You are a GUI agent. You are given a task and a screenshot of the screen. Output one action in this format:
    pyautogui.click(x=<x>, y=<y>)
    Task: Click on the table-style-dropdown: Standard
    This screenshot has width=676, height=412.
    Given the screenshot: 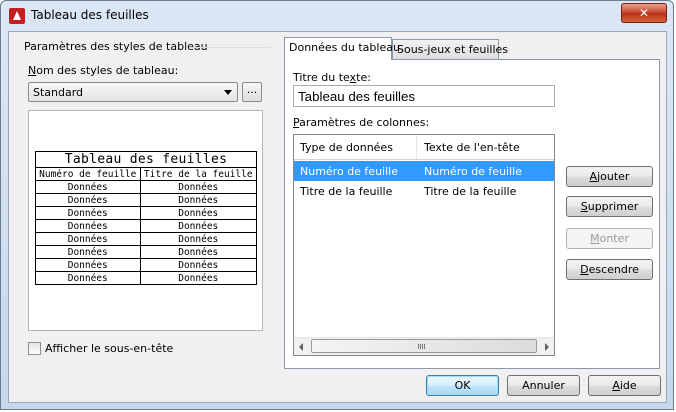 What is the action you would take?
    pyautogui.click(x=133, y=92)
    